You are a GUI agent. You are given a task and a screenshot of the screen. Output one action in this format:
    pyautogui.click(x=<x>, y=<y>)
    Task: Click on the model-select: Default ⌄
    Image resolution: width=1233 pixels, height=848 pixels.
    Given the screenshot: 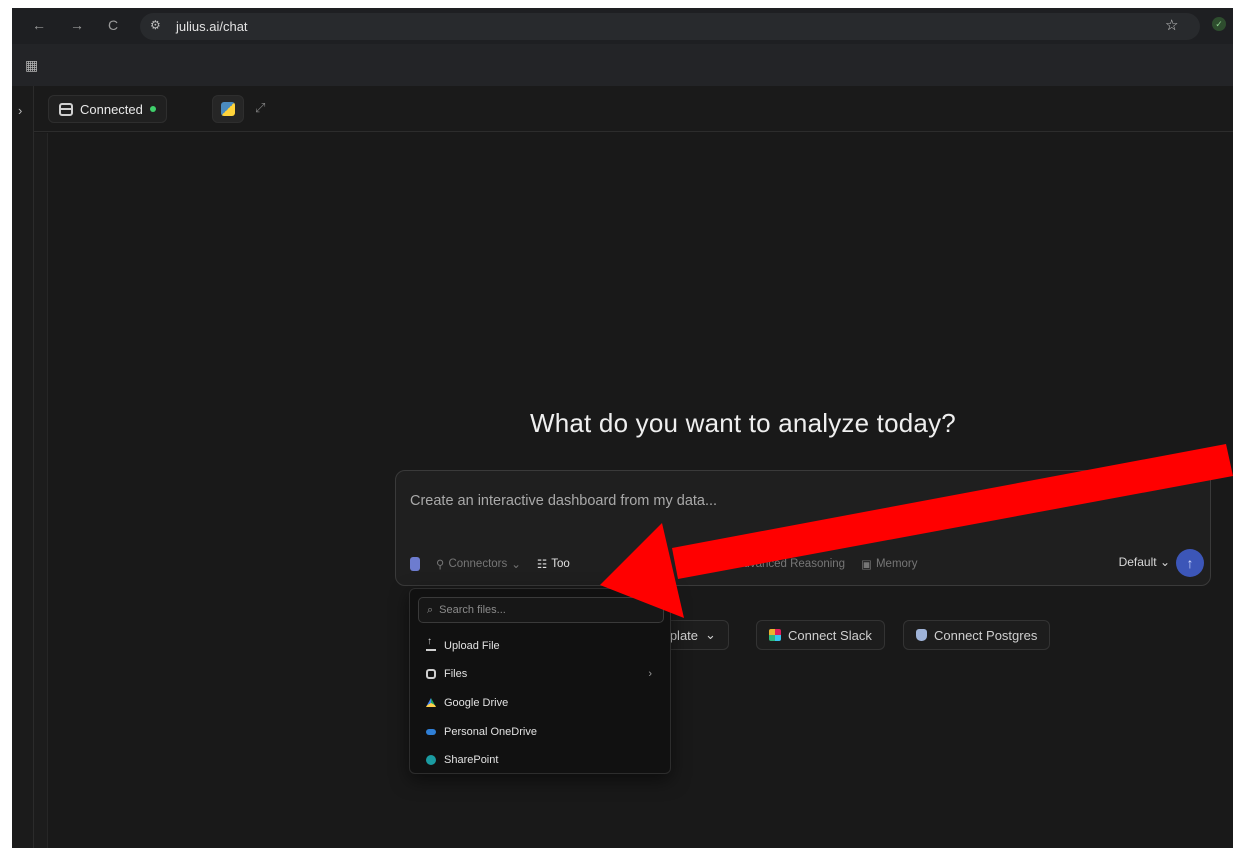 What is the action you would take?
    pyautogui.click(x=1144, y=562)
    